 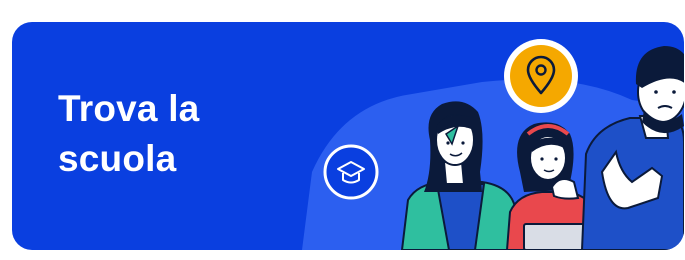 What do you see at coordinates (541, 76) in the screenshot?
I see `map-pin-icon` at bounding box center [541, 76].